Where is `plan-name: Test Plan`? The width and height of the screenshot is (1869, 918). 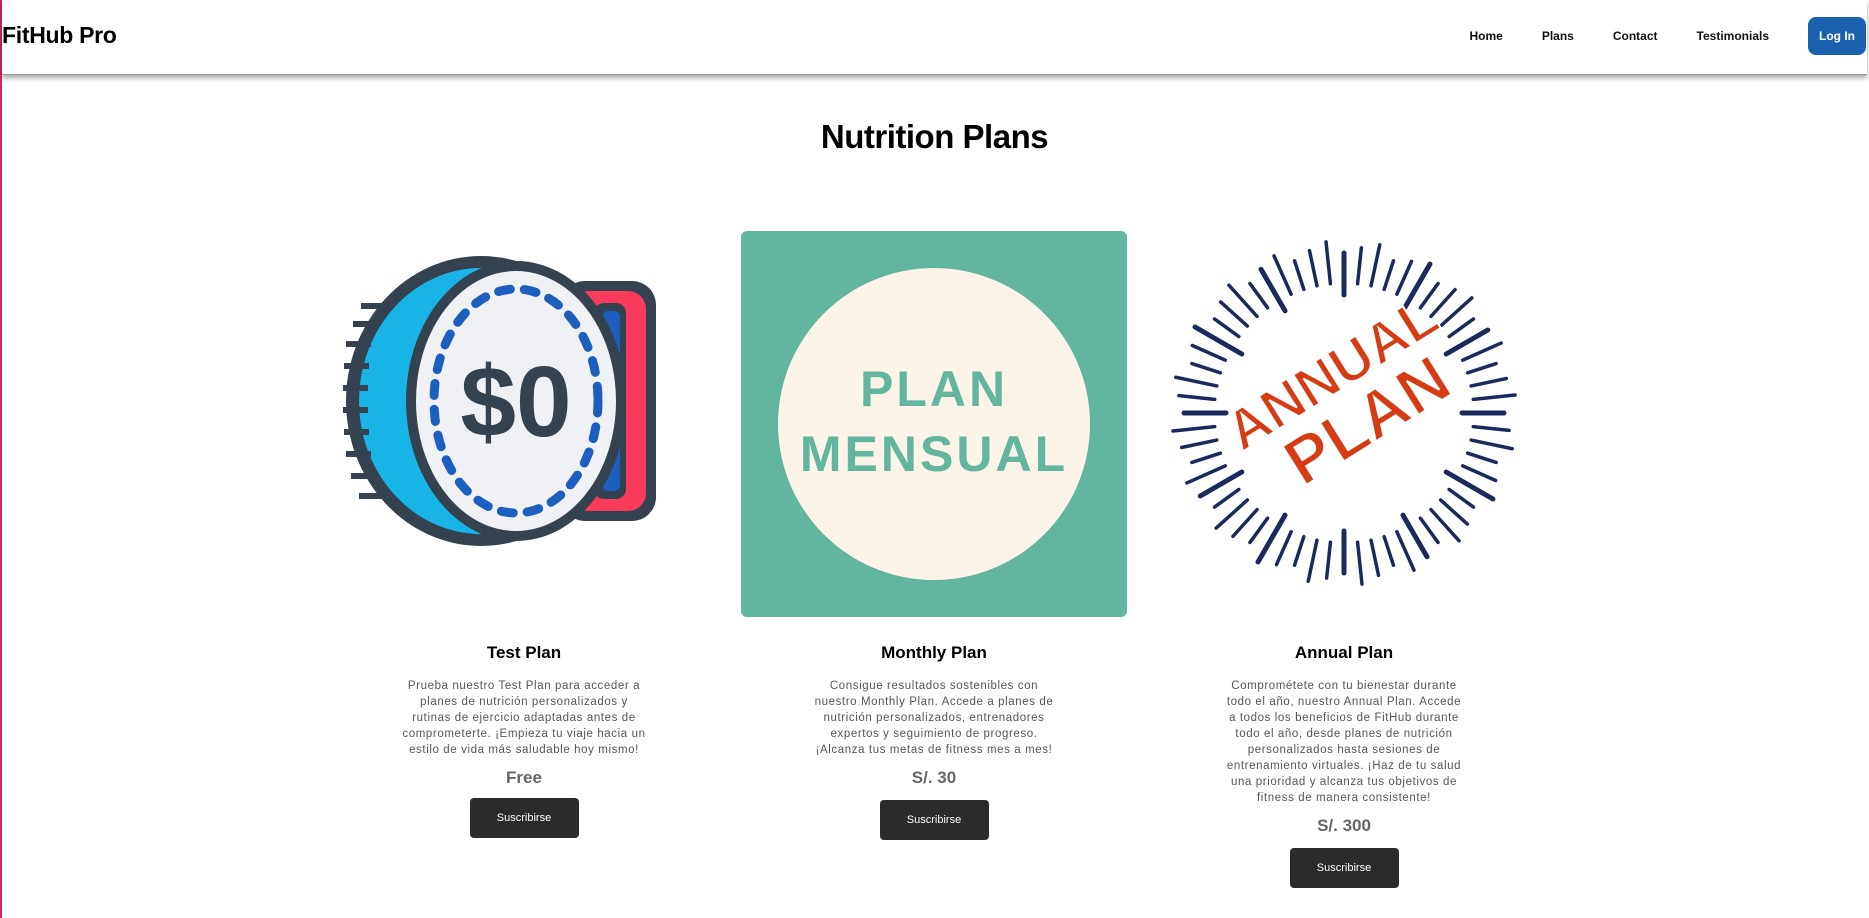
plan-name: Test Plan is located at coordinates (524, 652).